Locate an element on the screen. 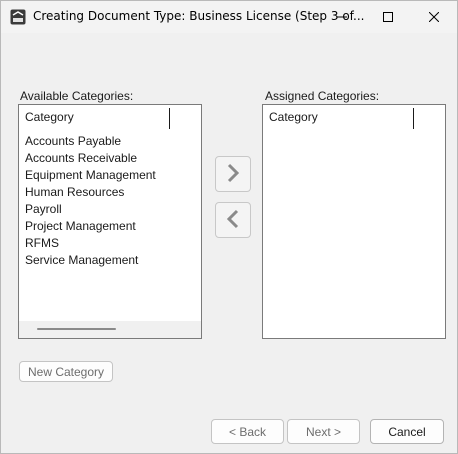  available-categories-label: Available Categories: is located at coordinates (77, 96).